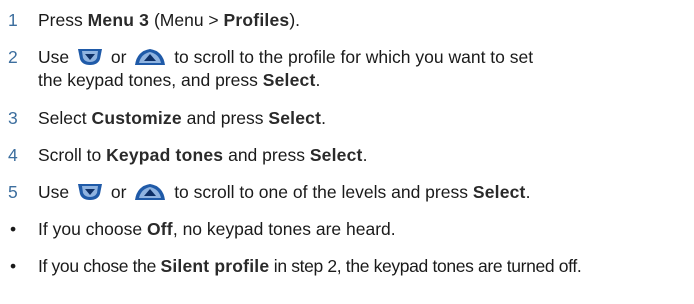 This screenshot has width=694, height=304. I want to click on text: If you chose the, so click(99, 266).